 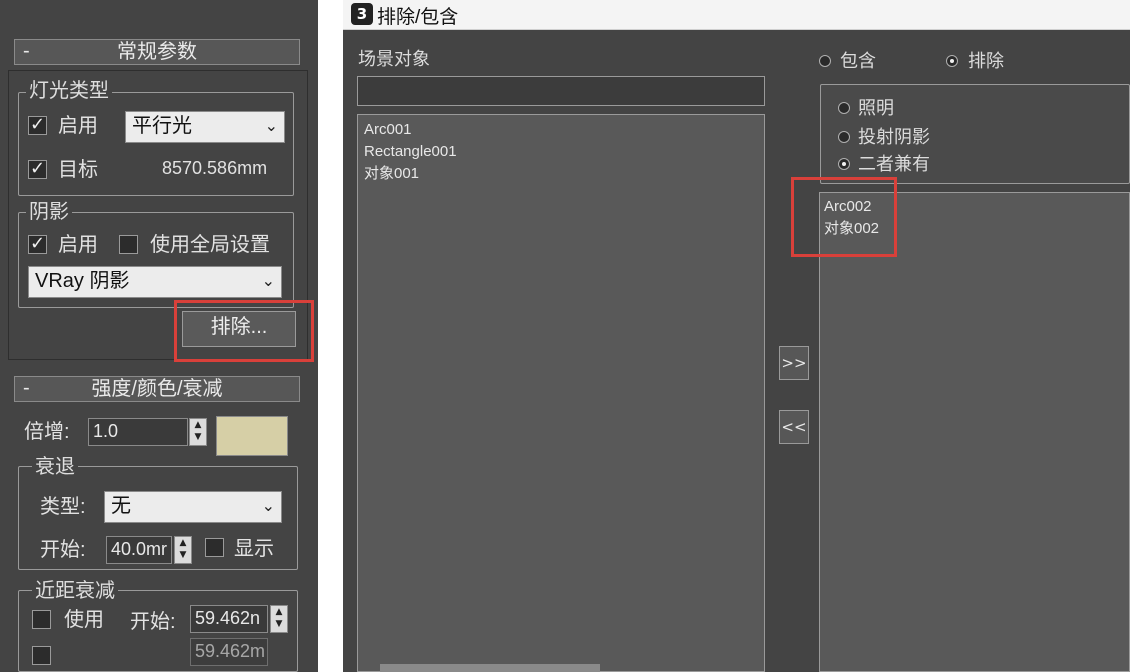 What do you see at coordinates (844, 164) in the screenshot?
I see `both-radio` at bounding box center [844, 164].